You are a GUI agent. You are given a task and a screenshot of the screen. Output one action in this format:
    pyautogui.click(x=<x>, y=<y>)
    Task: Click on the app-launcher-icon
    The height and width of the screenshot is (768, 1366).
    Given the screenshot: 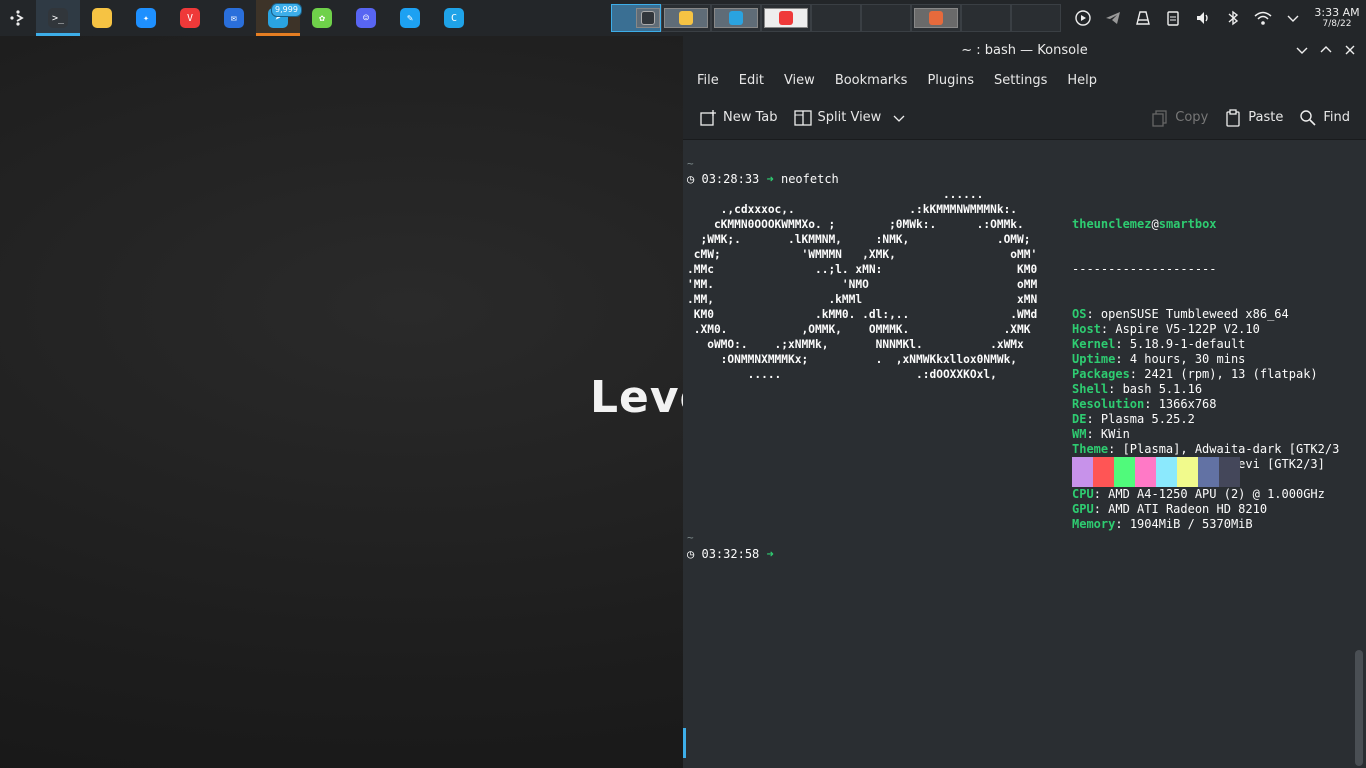 What is the action you would take?
    pyautogui.click(x=17, y=18)
    